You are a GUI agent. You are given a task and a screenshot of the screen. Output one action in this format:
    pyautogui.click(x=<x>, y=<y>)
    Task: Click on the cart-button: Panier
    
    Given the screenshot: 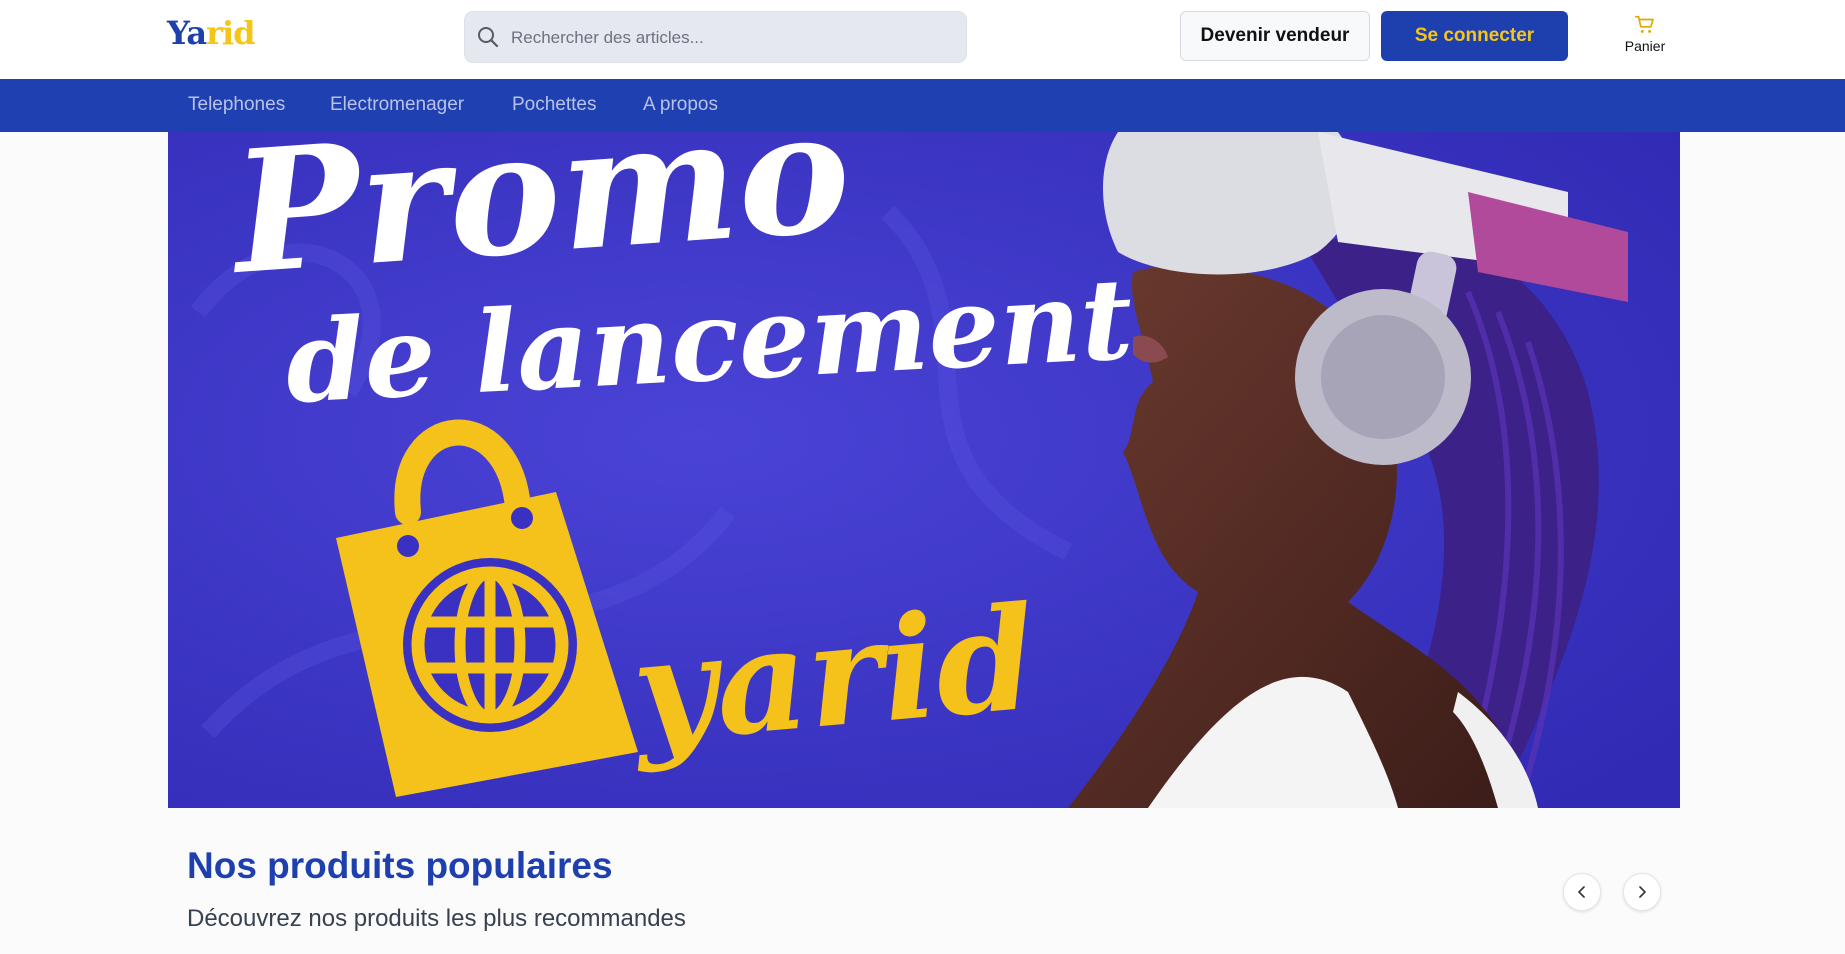 What is the action you would take?
    pyautogui.click(x=1645, y=36)
    